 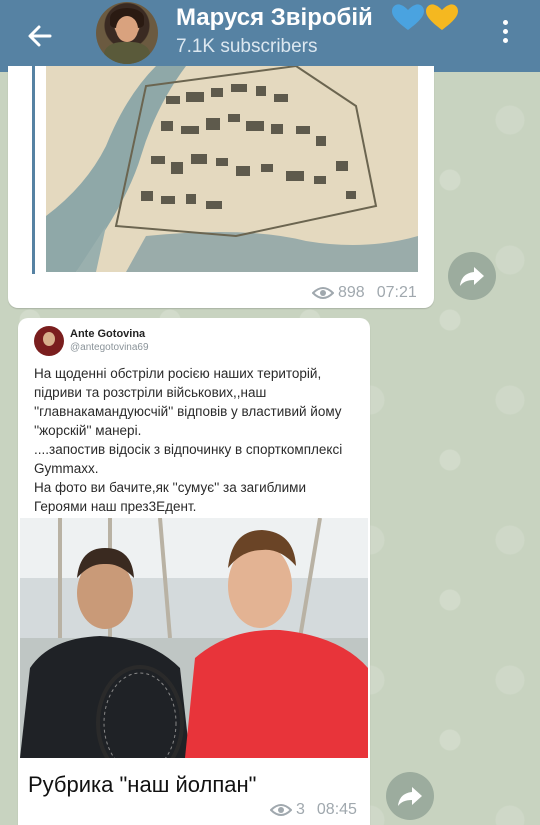 What do you see at coordinates (127, 33) in the screenshot?
I see `channel-avatar` at bounding box center [127, 33].